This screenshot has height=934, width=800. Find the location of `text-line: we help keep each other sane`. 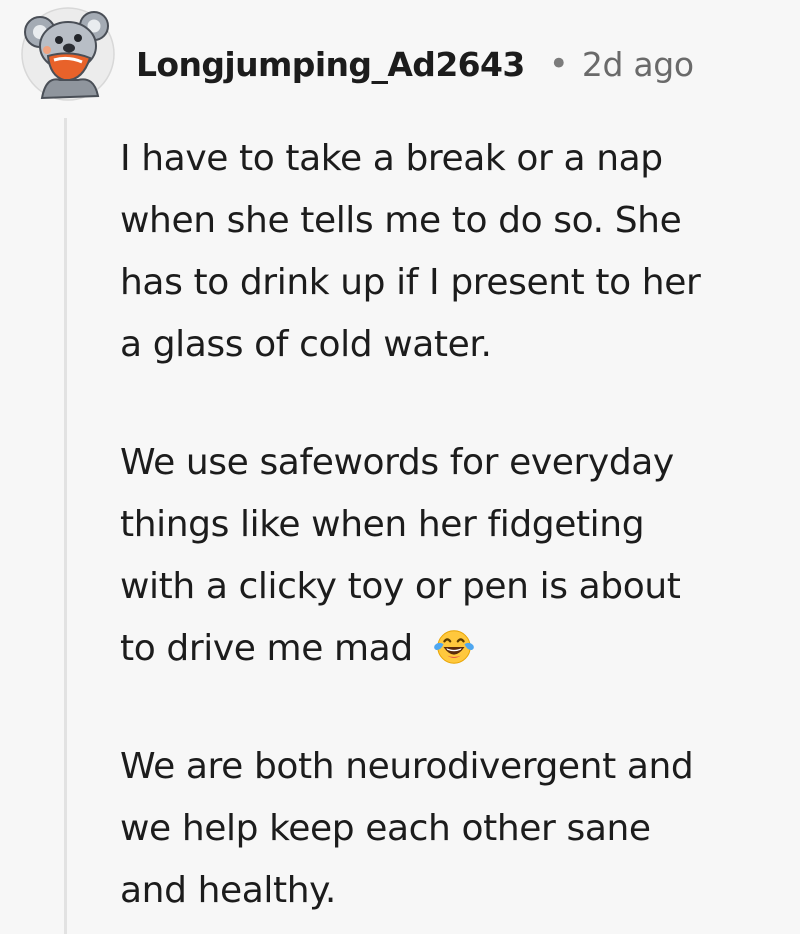

text-line: we help keep each other sane is located at coordinates (385, 828).